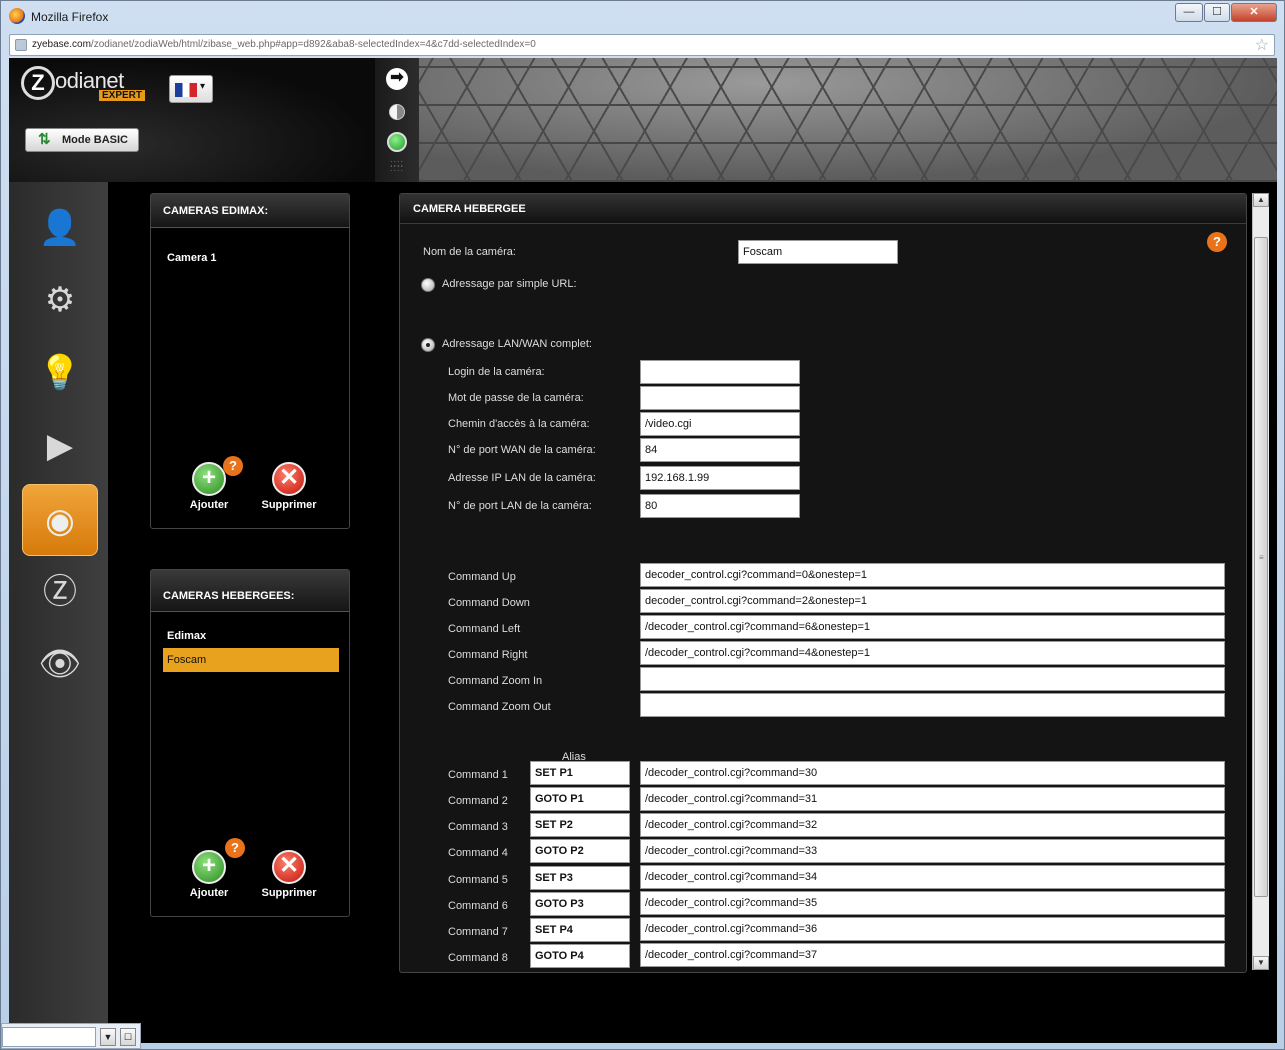 The width and height of the screenshot is (1285, 1050). Describe the element at coordinates (289, 875) in the screenshot. I see `delete-hosted-button: ✕ Supprimer` at that location.